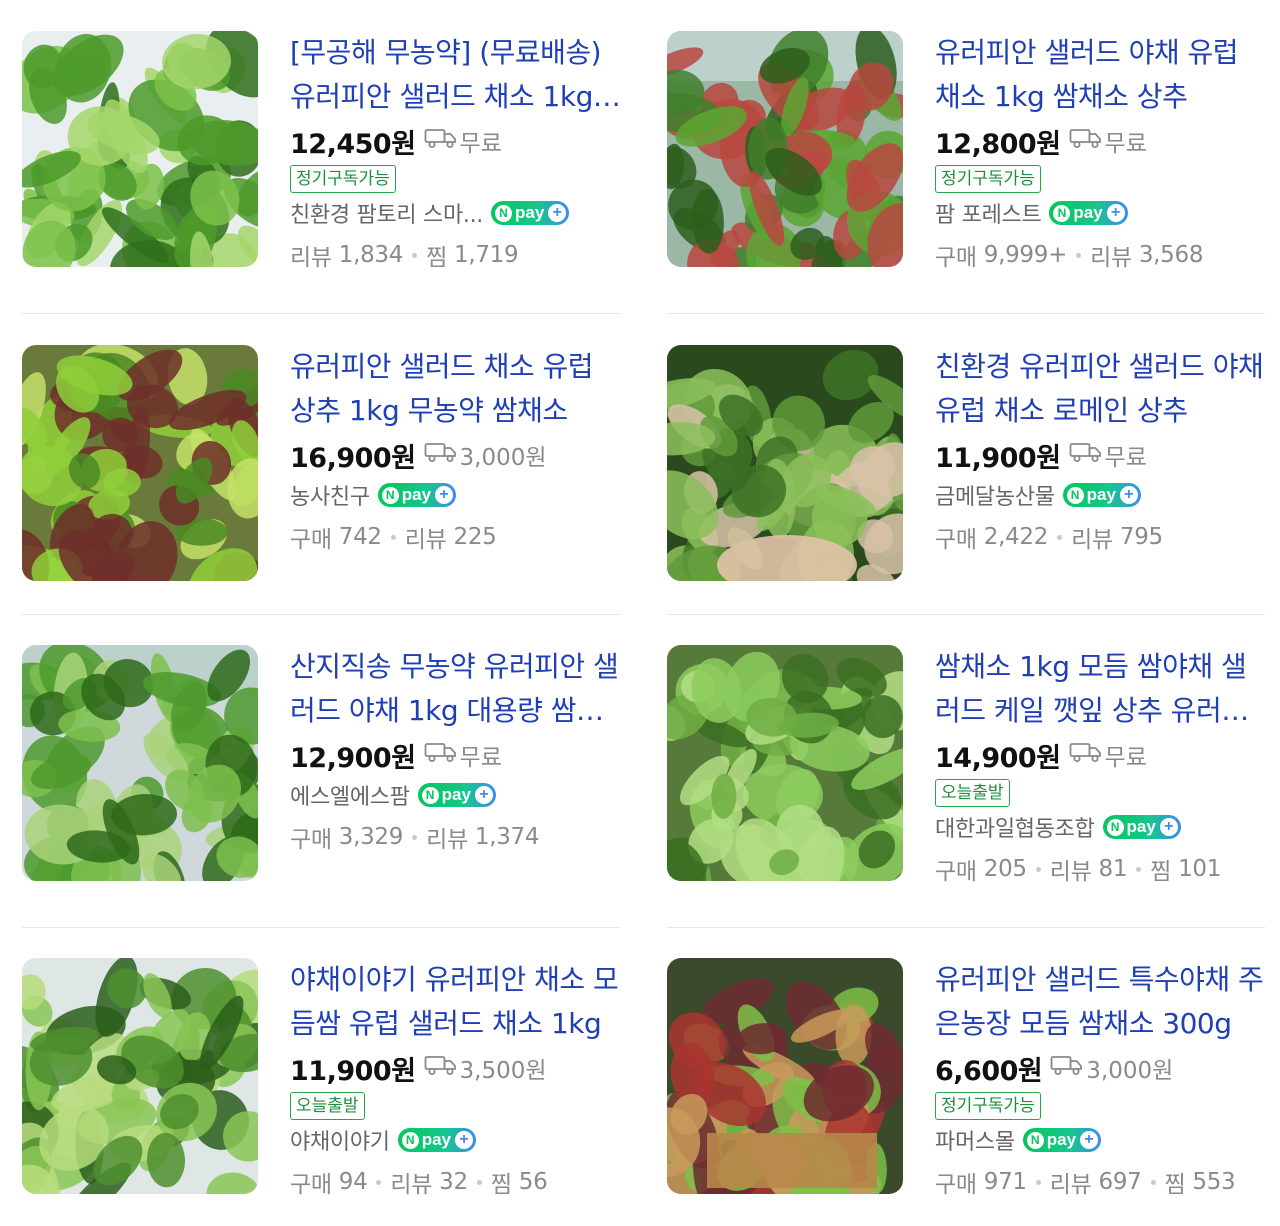 The height and width of the screenshot is (1226, 1280). Describe the element at coordinates (1171, 255) in the screenshot. I see `stat-value: 3,568` at that location.